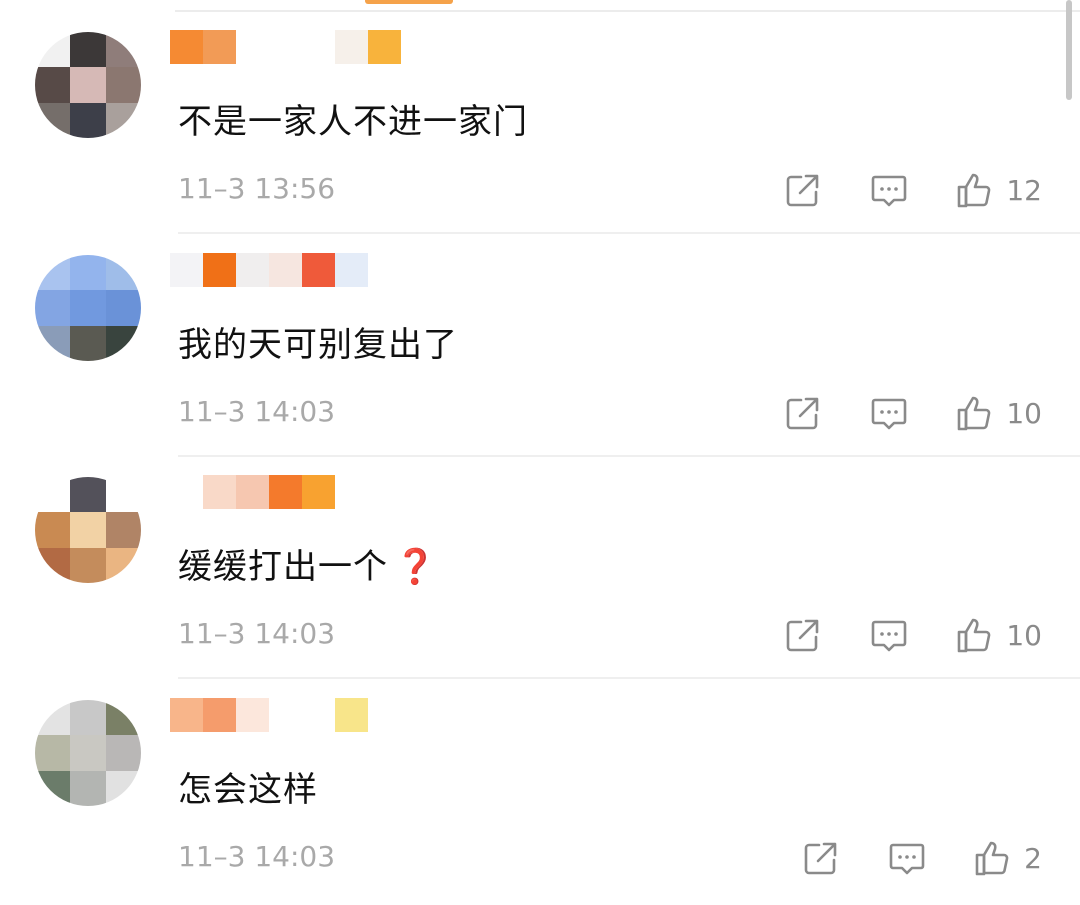  I want to click on like-button: 2, so click(1008, 858).